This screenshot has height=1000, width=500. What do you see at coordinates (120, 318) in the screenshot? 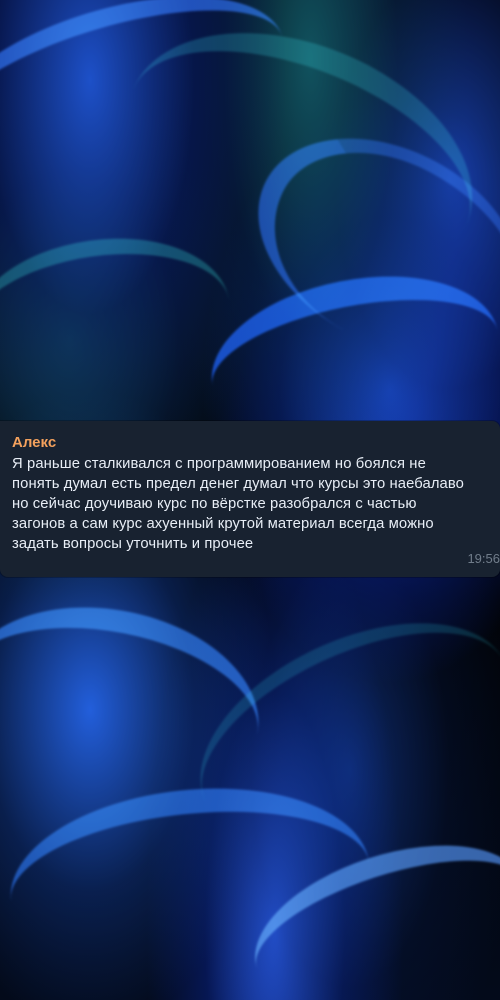
I see `background-wave` at bounding box center [120, 318].